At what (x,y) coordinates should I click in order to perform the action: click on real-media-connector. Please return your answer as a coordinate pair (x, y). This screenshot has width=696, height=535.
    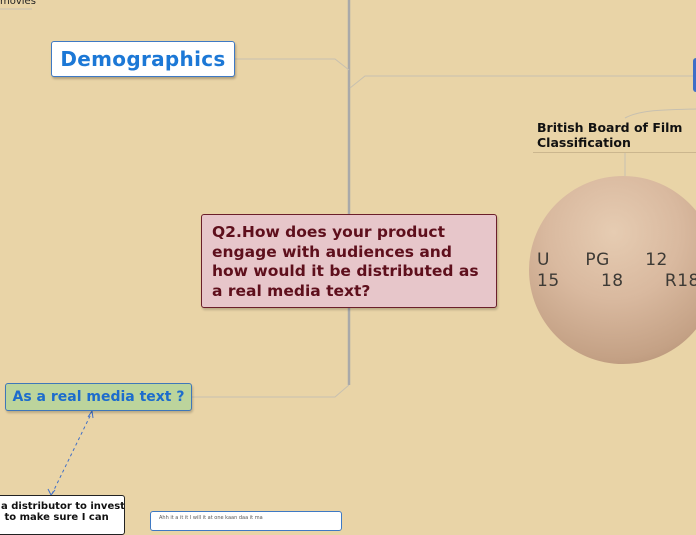
    Looking at the image, I should click on (271, 391).